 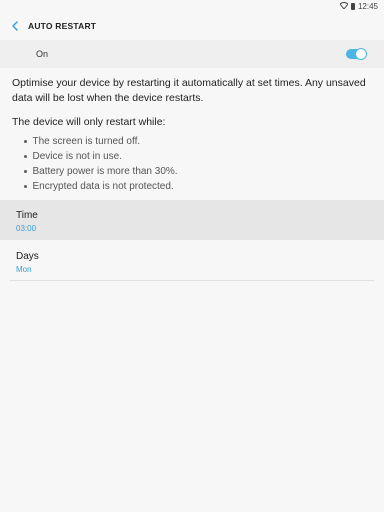 I want to click on days-setting-value: Mon, so click(x=24, y=269).